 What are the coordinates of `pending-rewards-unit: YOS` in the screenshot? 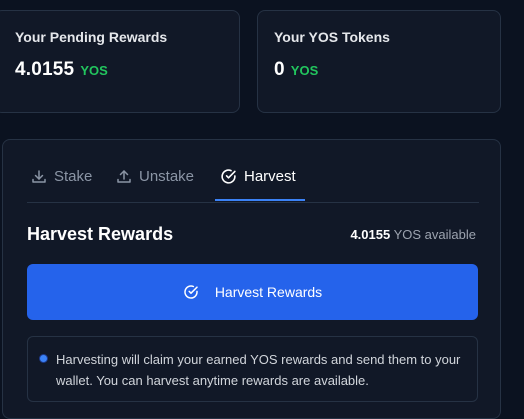 It's located at (94, 70).